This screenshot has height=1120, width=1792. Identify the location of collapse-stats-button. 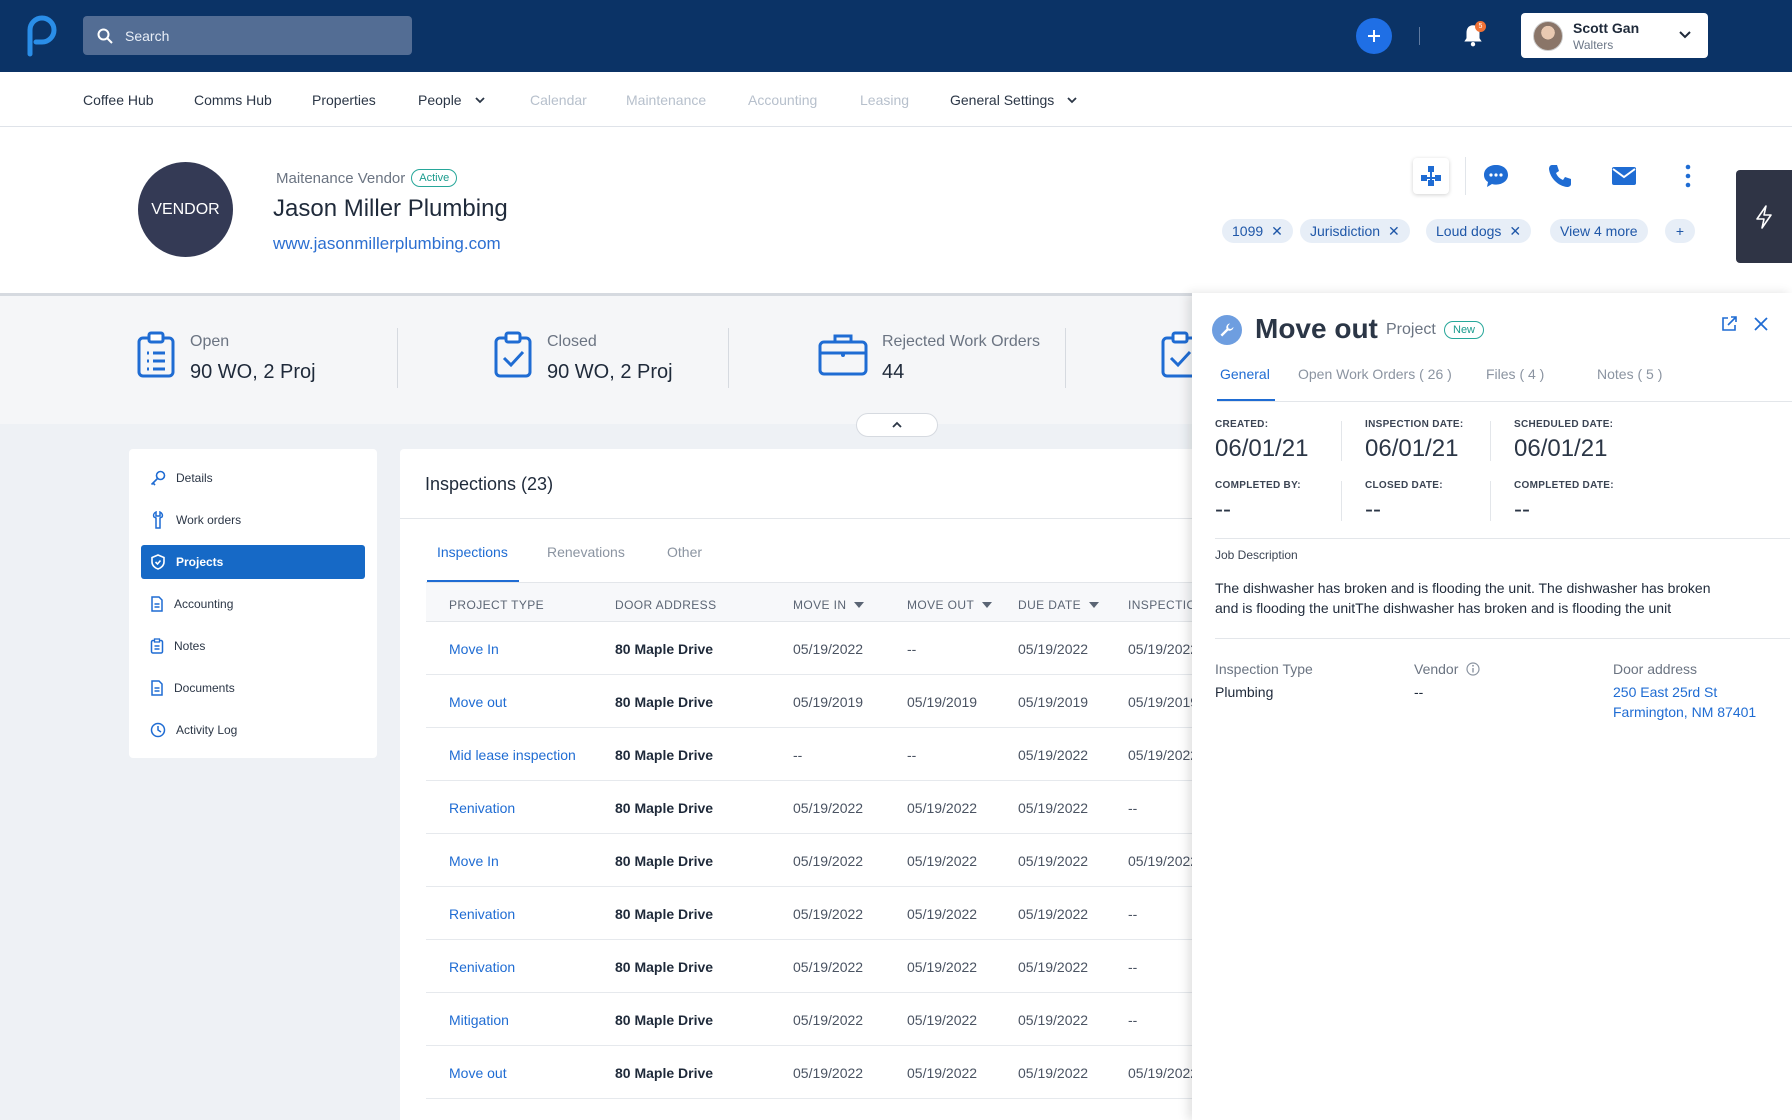
(897, 425).